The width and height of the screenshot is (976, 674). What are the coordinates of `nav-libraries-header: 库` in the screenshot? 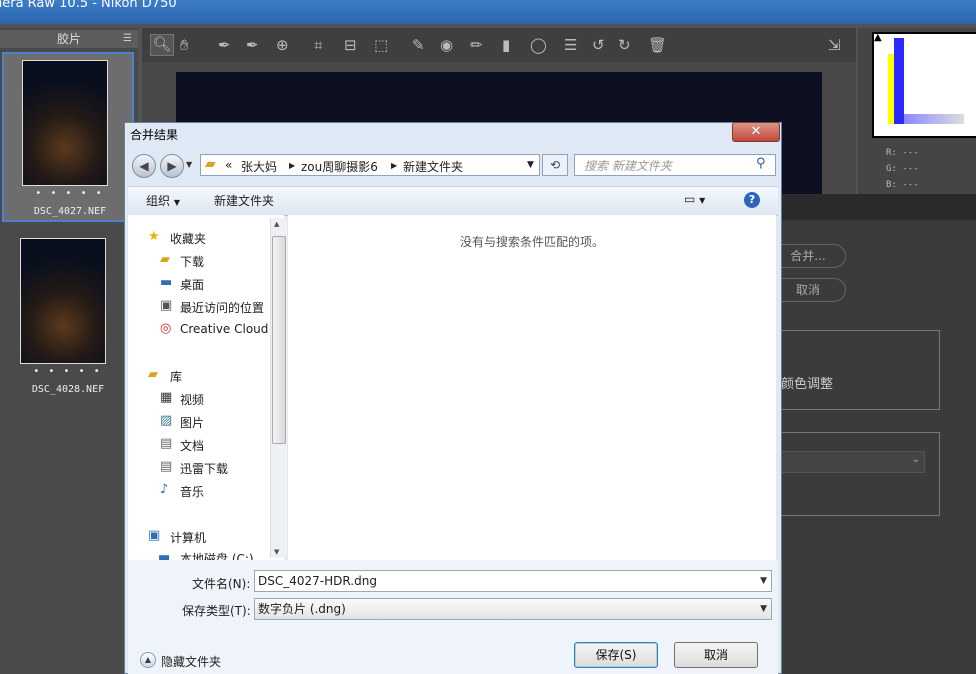 It's located at (176, 376).